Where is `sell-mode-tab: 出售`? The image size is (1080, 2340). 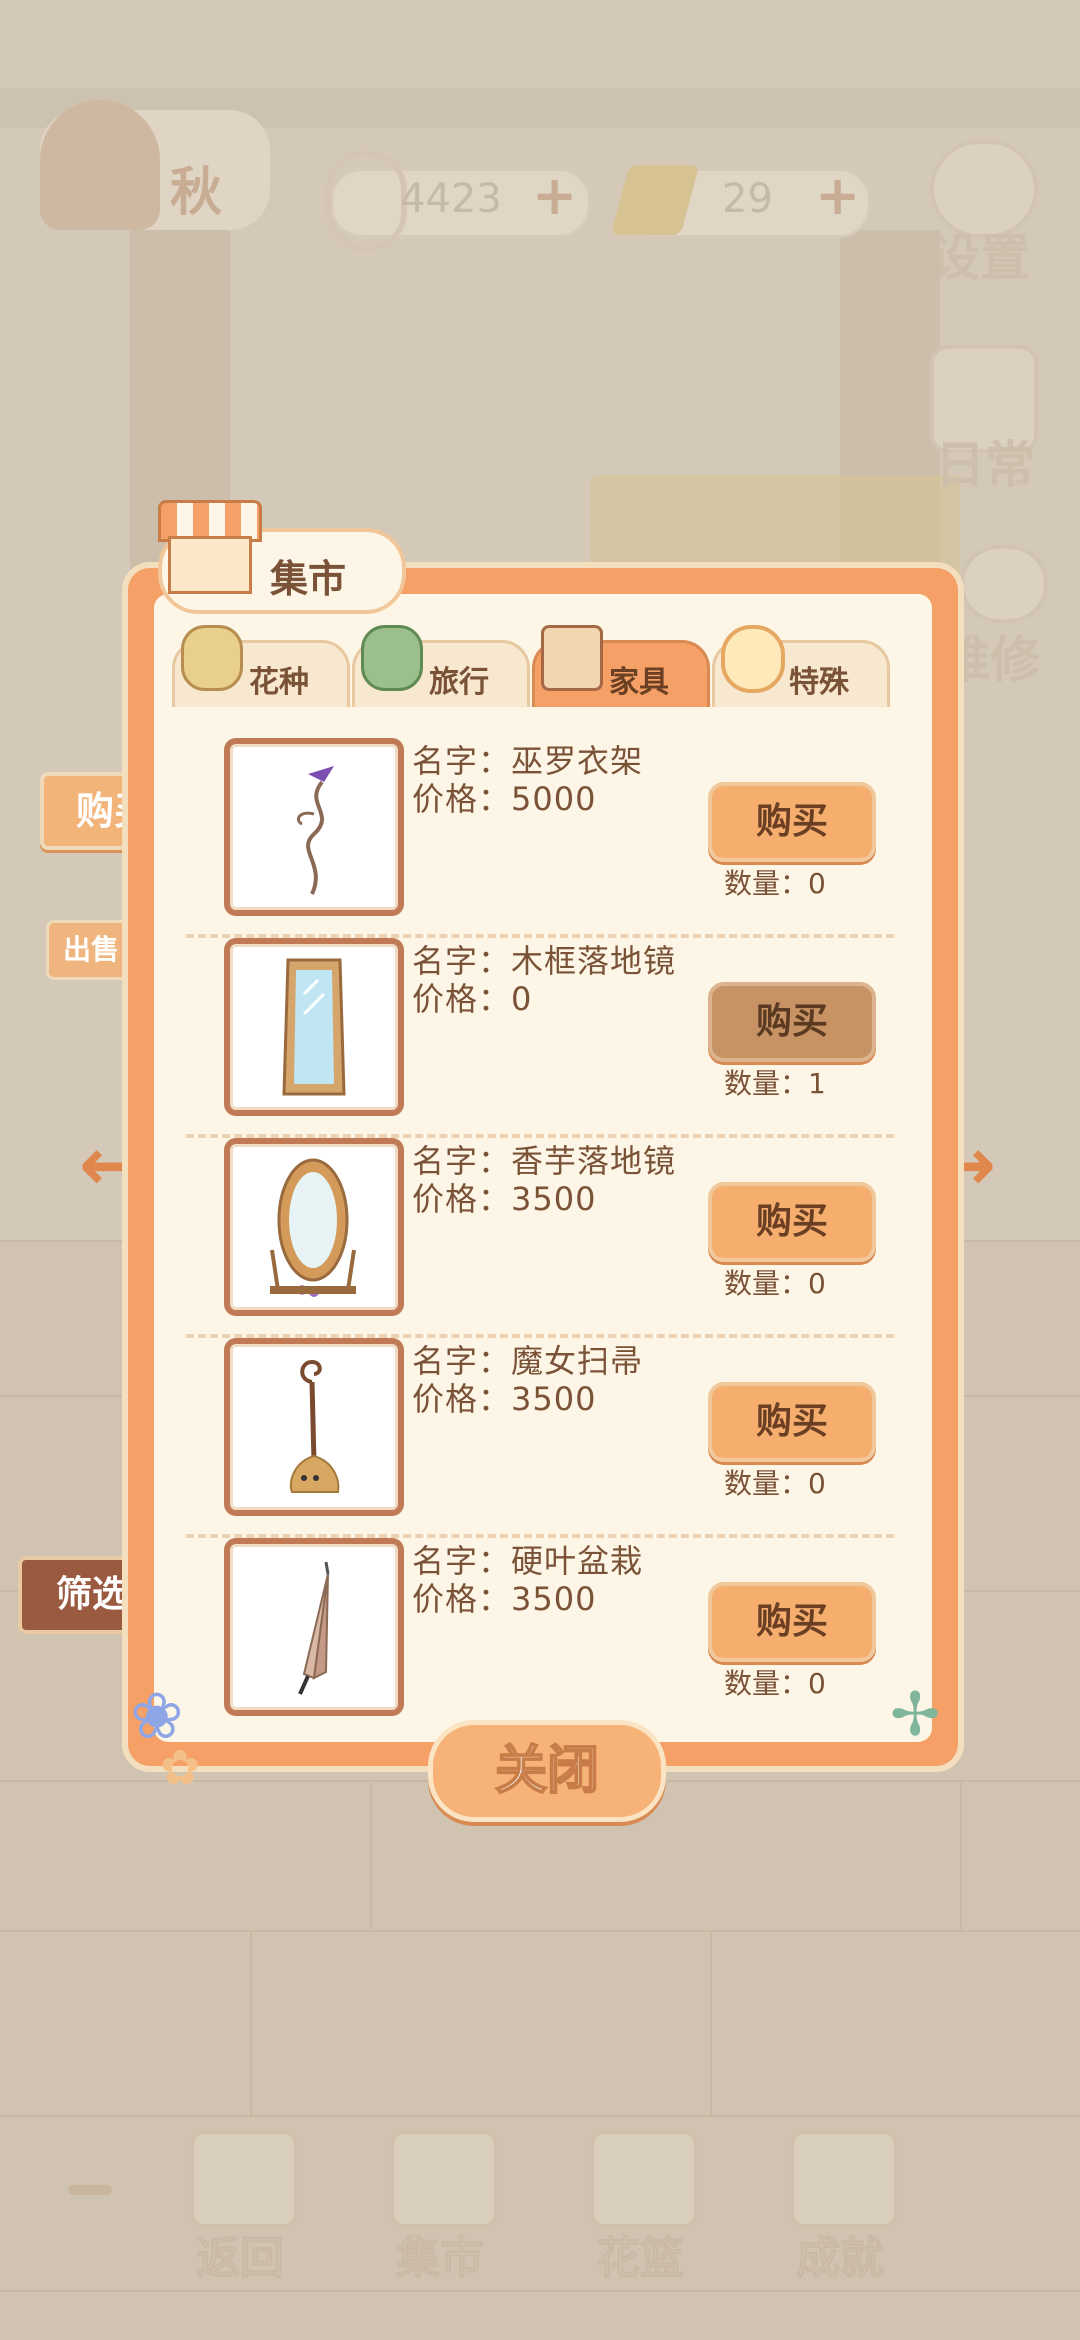
sell-mode-tab: 出售 is located at coordinates (91, 950).